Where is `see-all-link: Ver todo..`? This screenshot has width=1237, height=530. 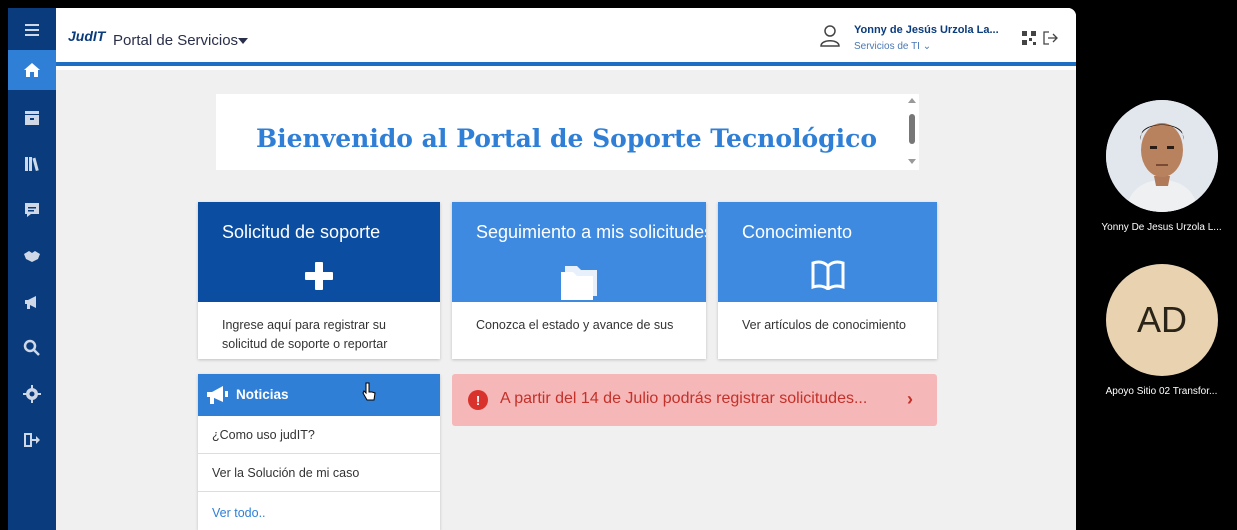 see-all-link: Ver todo.. is located at coordinates (319, 511).